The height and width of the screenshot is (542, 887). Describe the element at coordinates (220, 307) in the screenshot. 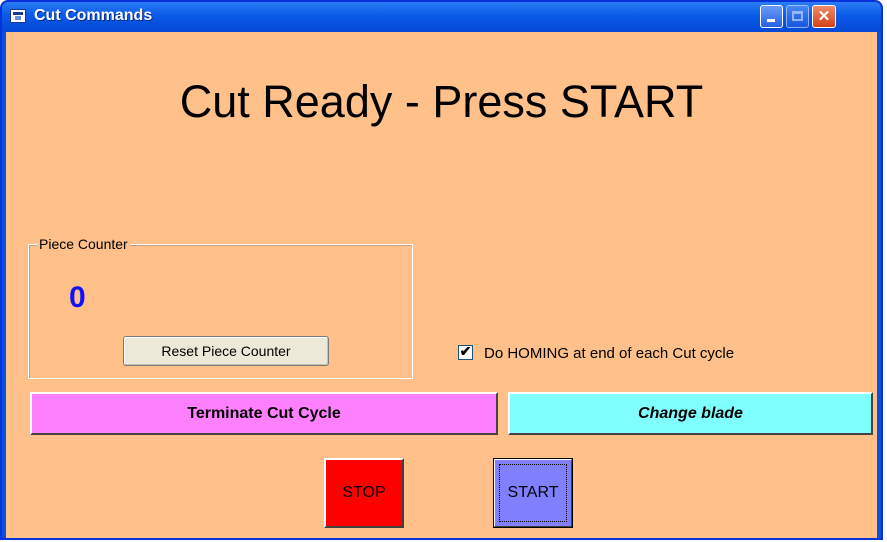

I see `piece-counter-frame: Piece Counter 0 Reset Piece Counter` at that location.